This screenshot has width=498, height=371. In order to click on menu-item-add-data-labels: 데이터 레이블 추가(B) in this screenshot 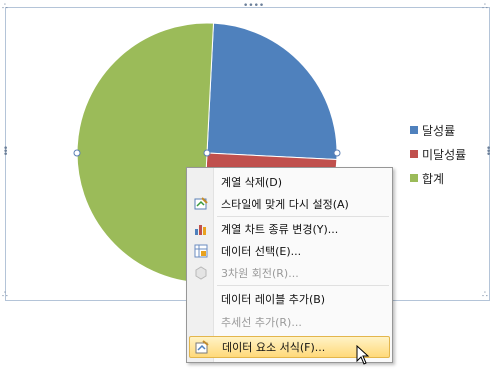, I will do `click(289, 299)`.